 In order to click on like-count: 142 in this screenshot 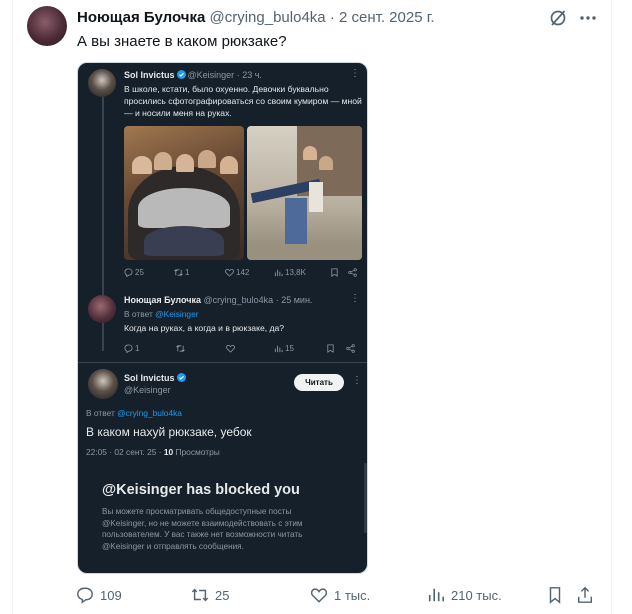, I will do `click(243, 272)`.